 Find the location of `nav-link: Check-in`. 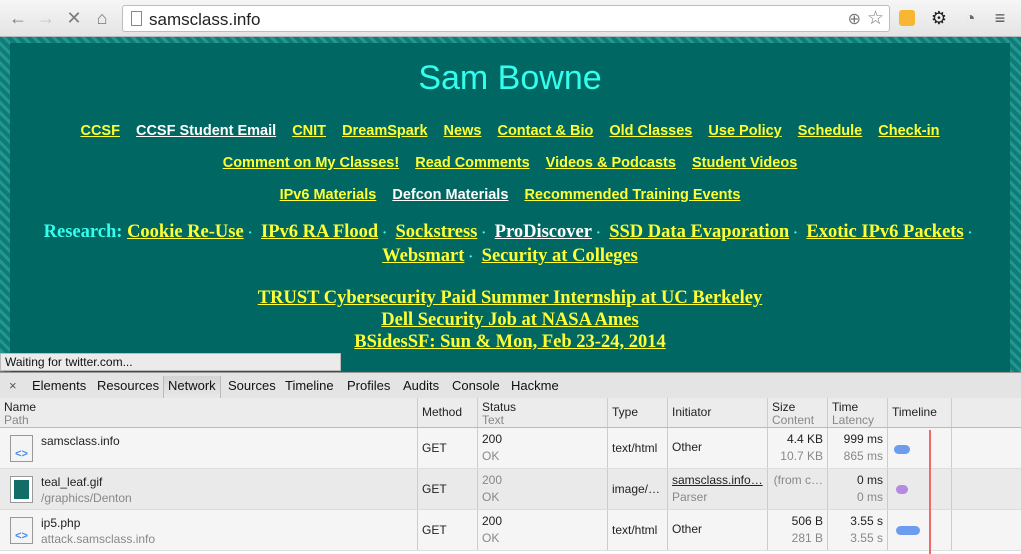

nav-link: Check-in is located at coordinates (908, 131).